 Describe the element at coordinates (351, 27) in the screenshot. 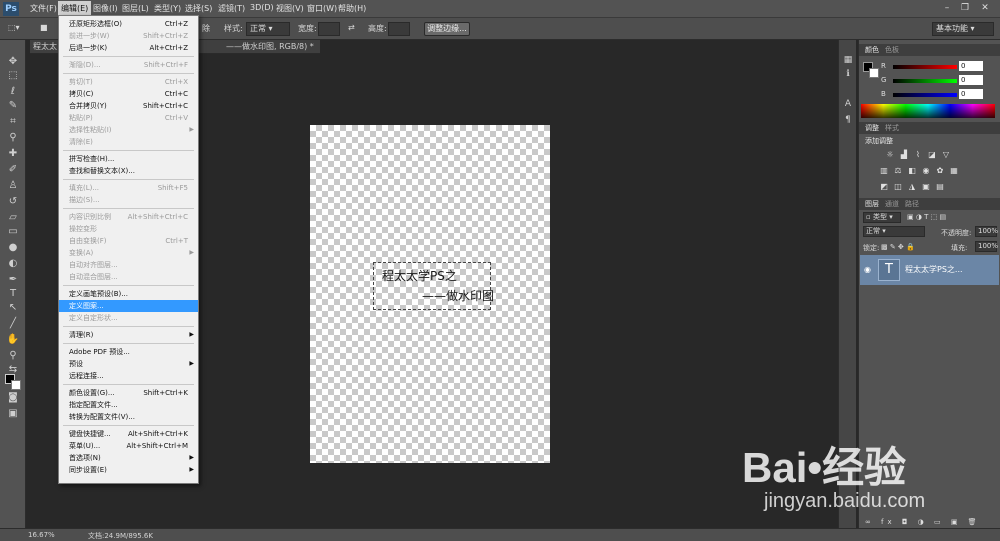

I see `swap-icon: ⇄` at that location.